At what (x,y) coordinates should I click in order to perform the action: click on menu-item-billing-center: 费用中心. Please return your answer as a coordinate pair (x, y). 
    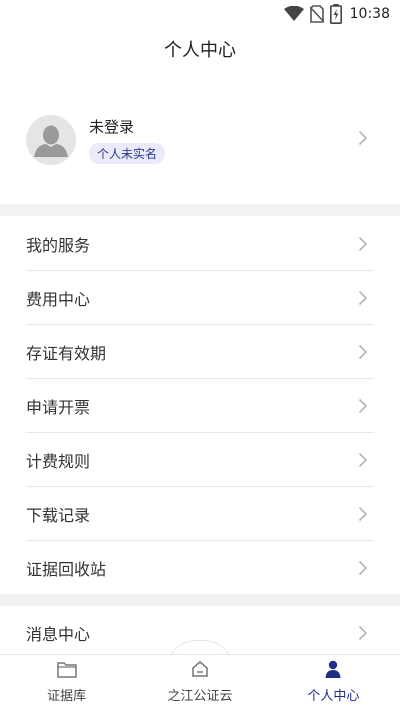
    Looking at the image, I should click on (200, 298).